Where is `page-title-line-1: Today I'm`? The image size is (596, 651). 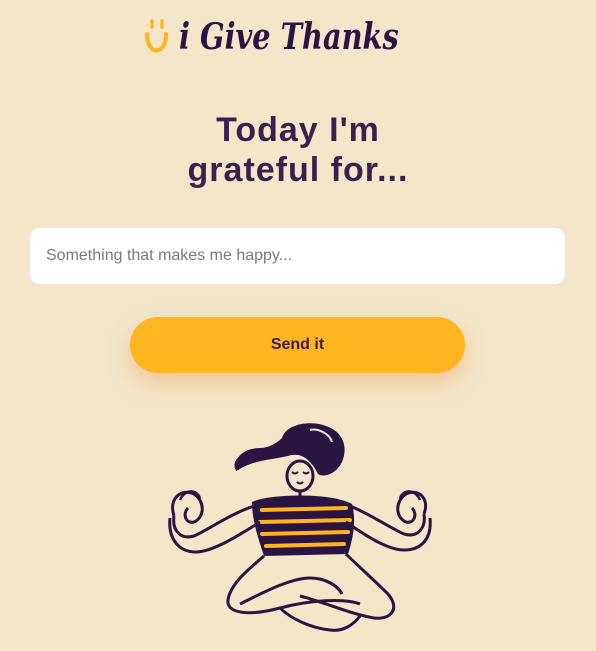 page-title-line-1: Today I'm is located at coordinates (298, 130).